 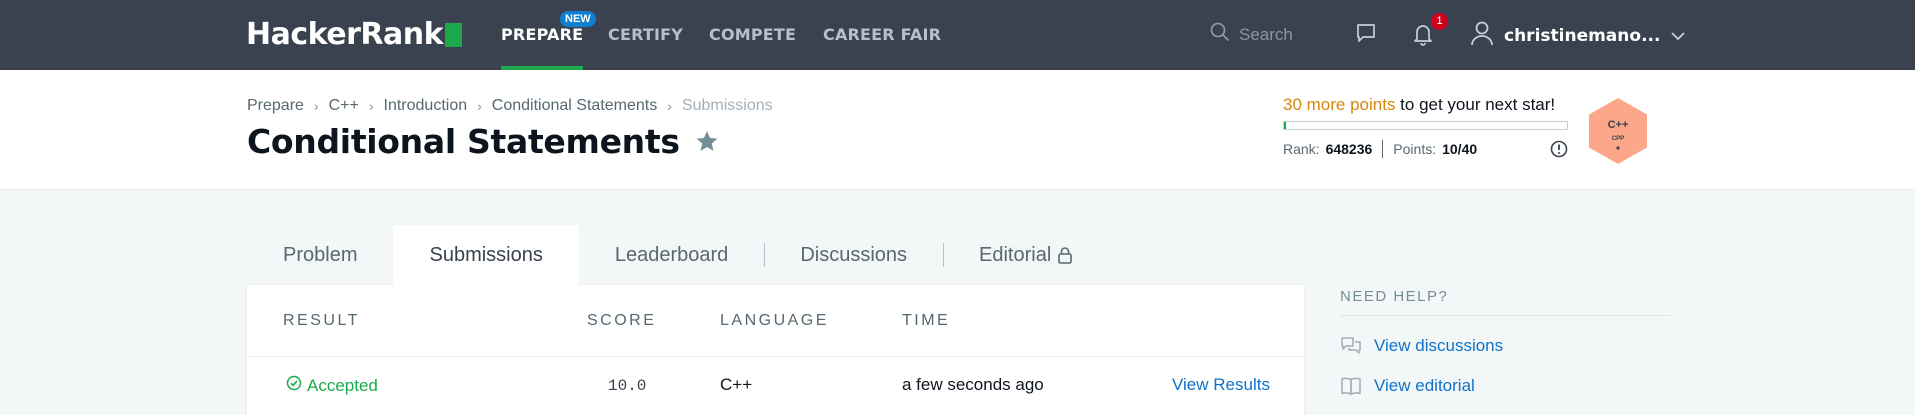 What do you see at coordinates (1015, 254) in the screenshot?
I see `tab-editorial-label: Editorial` at bounding box center [1015, 254].